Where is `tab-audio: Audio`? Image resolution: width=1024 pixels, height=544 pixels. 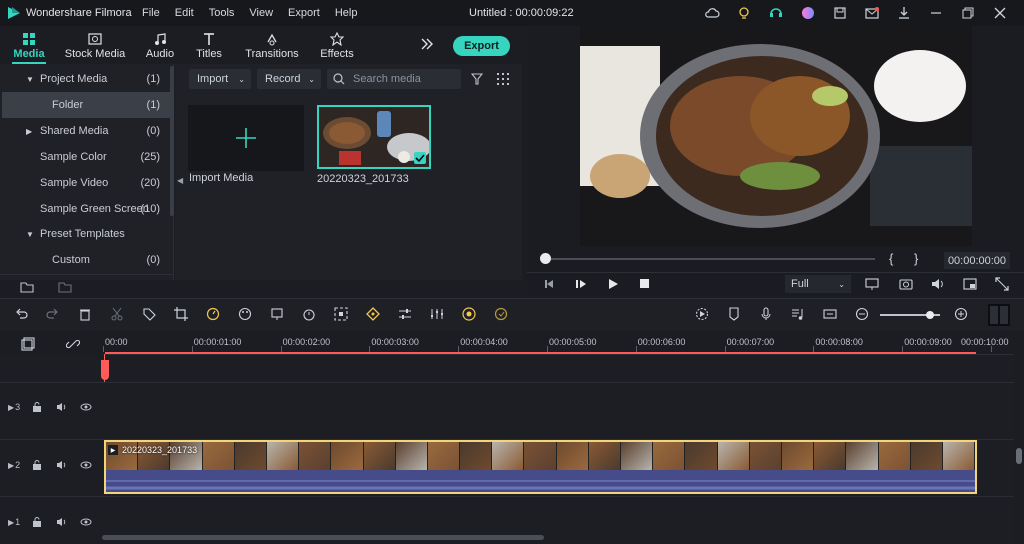
tab-audio: Audio is located at coordinates (160, 45).